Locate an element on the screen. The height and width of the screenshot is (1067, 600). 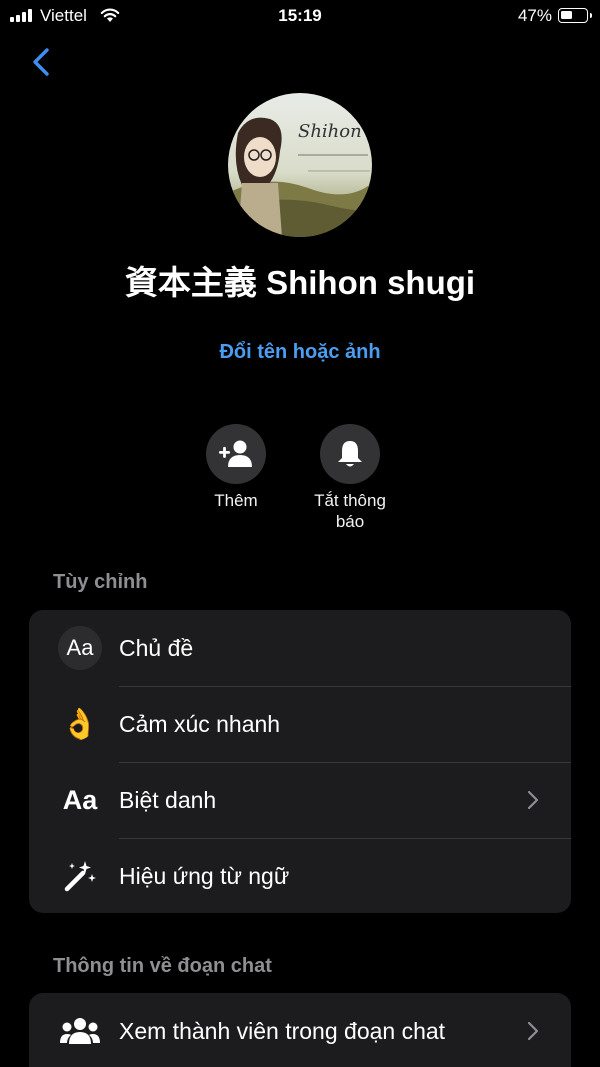
theme-icon: Aa is located at coordinates (80, 648).